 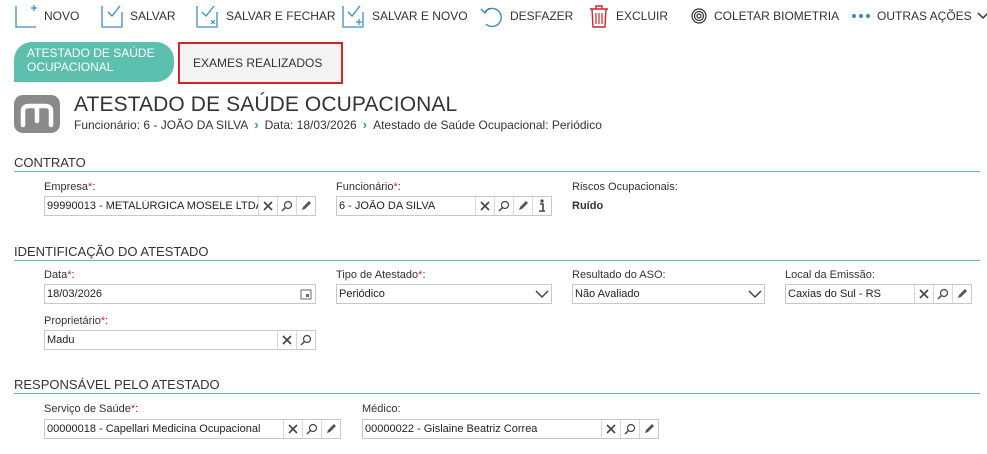 I want to click on coletar-biometria-label: COLETAR BIOMETRIA, so click(x=777, y=16).